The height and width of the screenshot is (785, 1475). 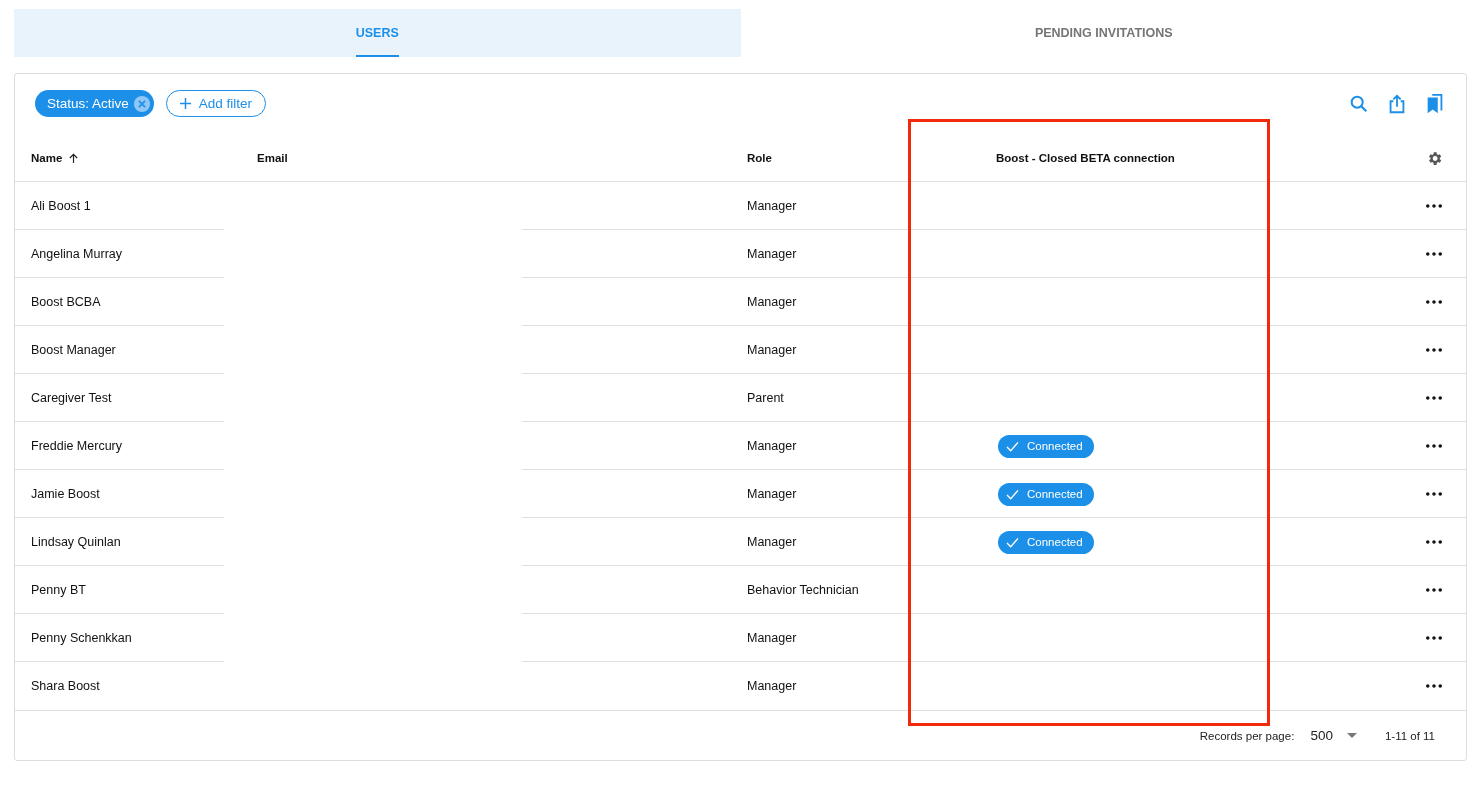 What do you see at coordinates (1085, 158) in the screenshot?
I see `column-header: Boost - Closed BETA connection` at bounding box center [1085, 158].